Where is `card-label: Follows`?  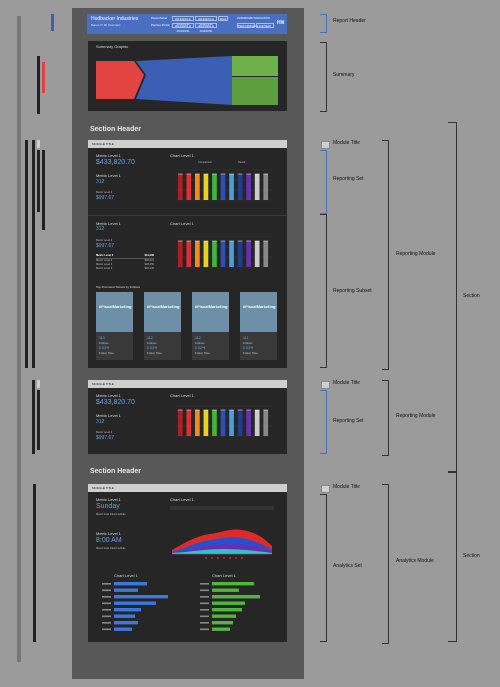 card-label: Follows is located at coordinates (248, 343).